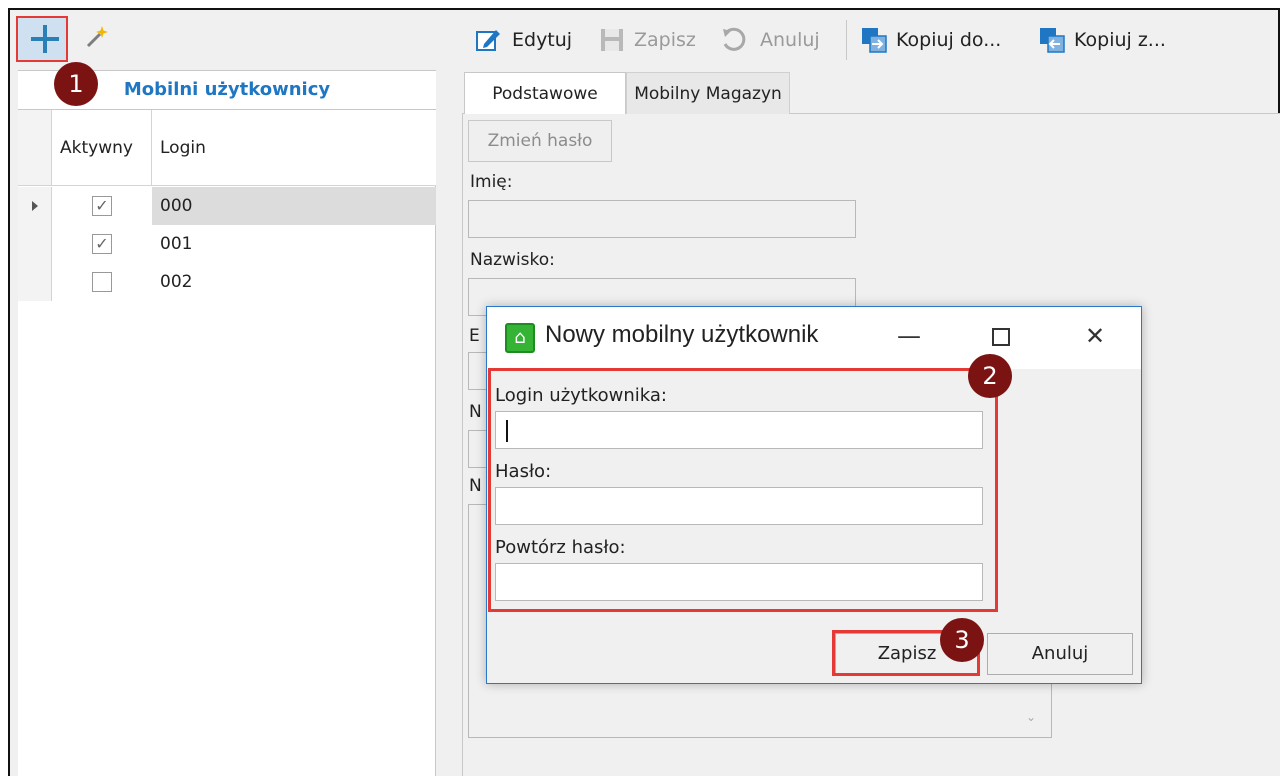 This screenshot has height=776, width=1283. I want to click on cancel-button: Anuluj, so click(790, 40).